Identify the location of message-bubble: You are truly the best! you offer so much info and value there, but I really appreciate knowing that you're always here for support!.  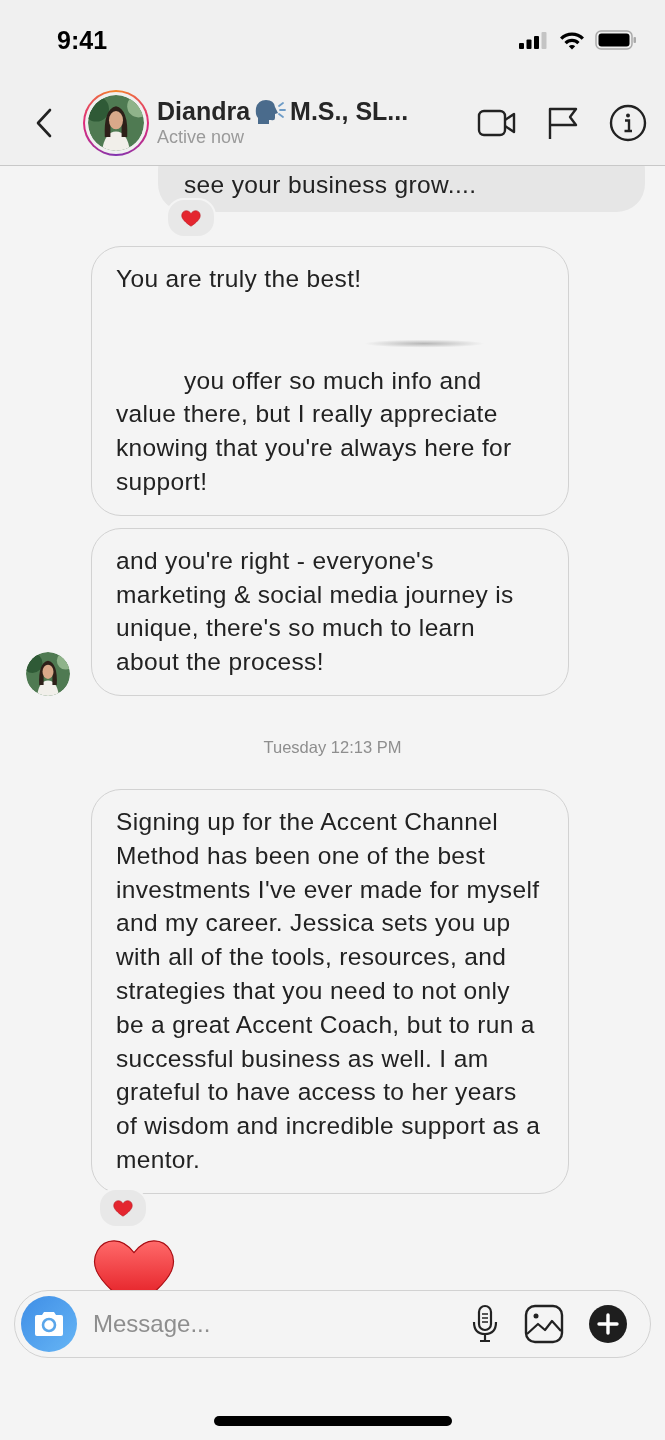
(330, 380).